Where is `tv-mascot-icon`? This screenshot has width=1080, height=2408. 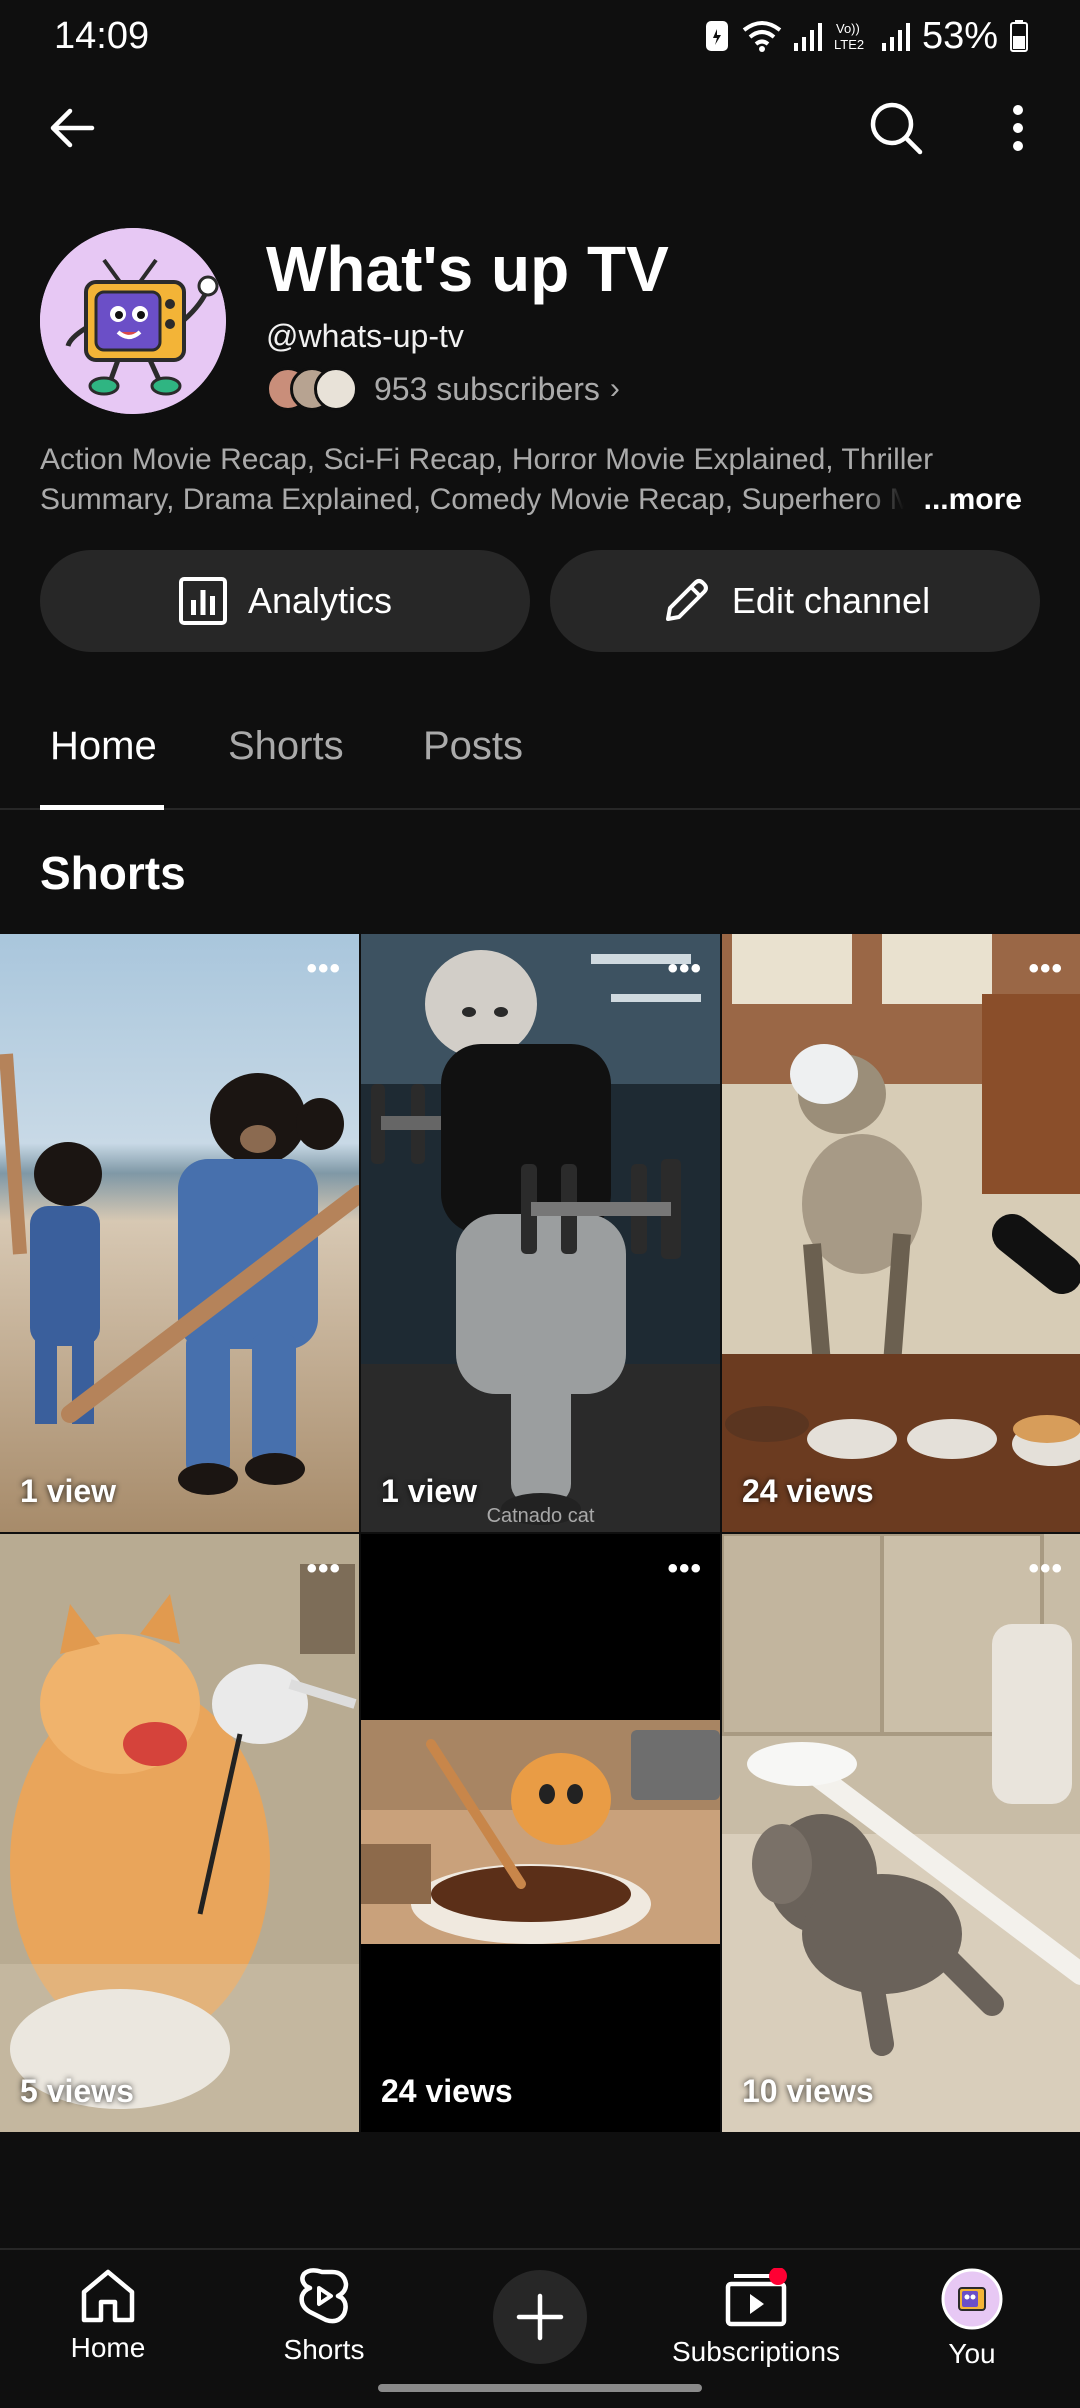
tv-mascot-icon is located at coordinates (133, 321).